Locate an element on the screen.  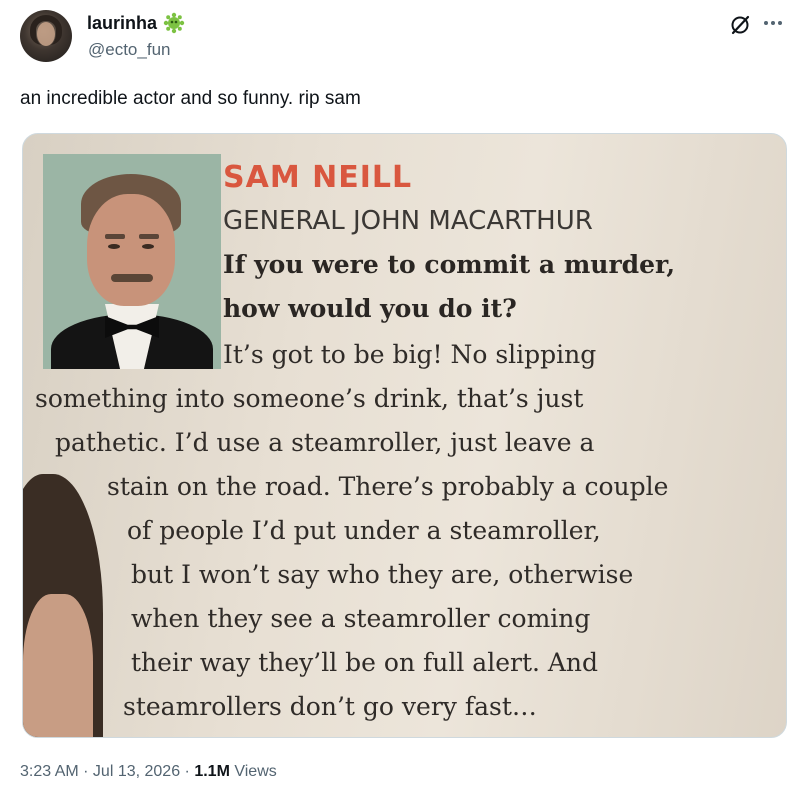
tweet-meta: 3:23 AM · Jul 13, 2026 · 1.1M Views is located at coordinates (148, 772).